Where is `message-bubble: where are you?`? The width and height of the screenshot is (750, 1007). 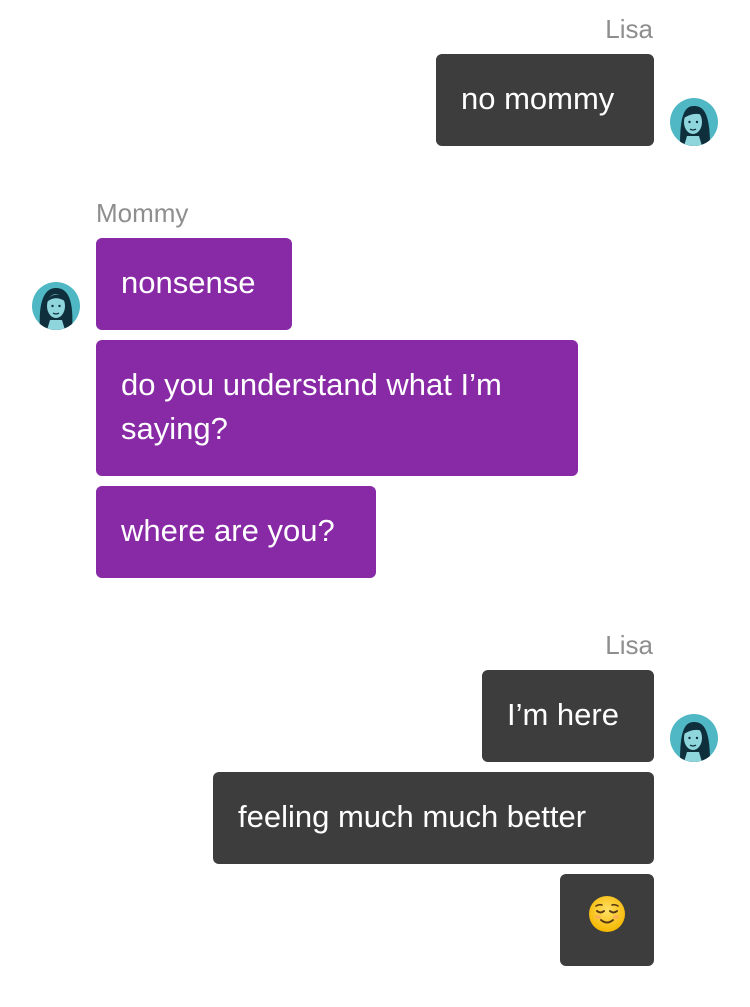
message-bubble: where are you? is located at coordinates (236, 532).